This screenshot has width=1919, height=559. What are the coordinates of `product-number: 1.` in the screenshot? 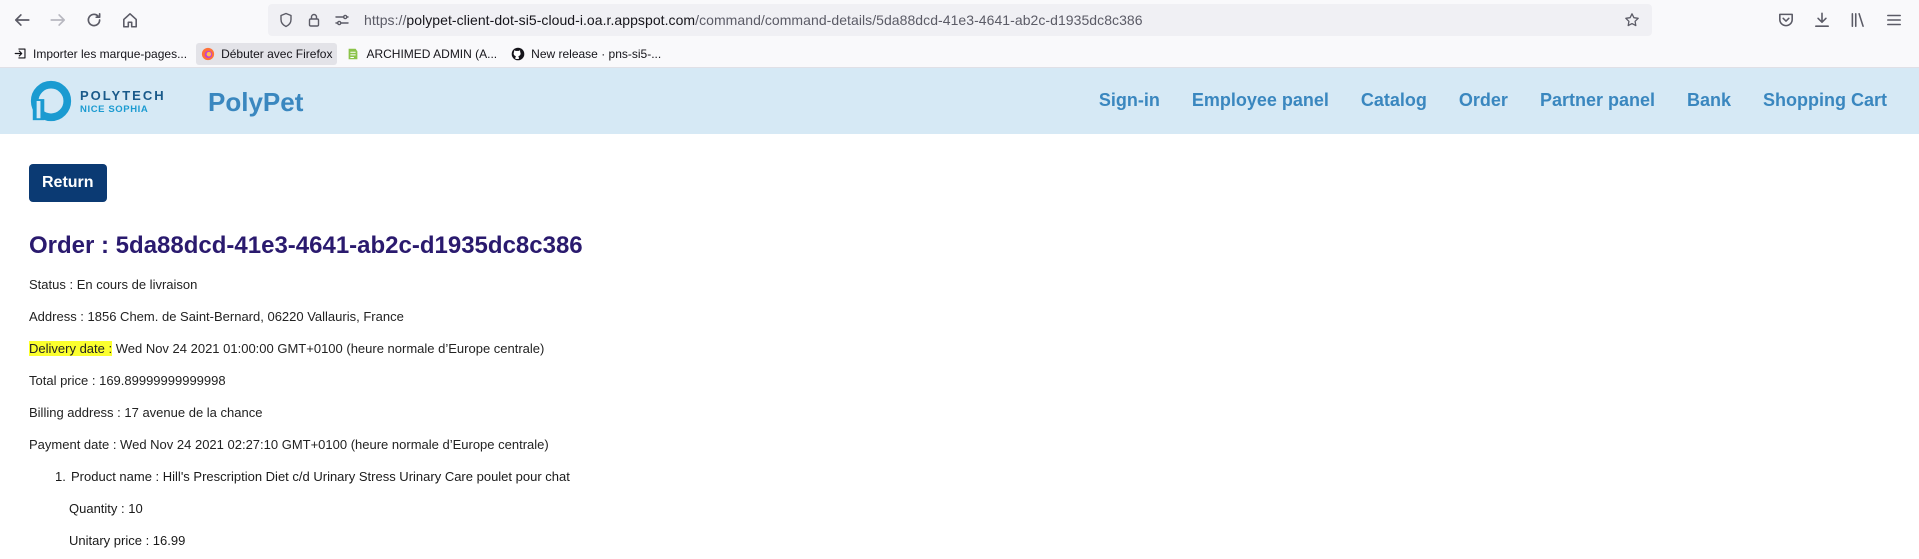 It's located at (60, 476).